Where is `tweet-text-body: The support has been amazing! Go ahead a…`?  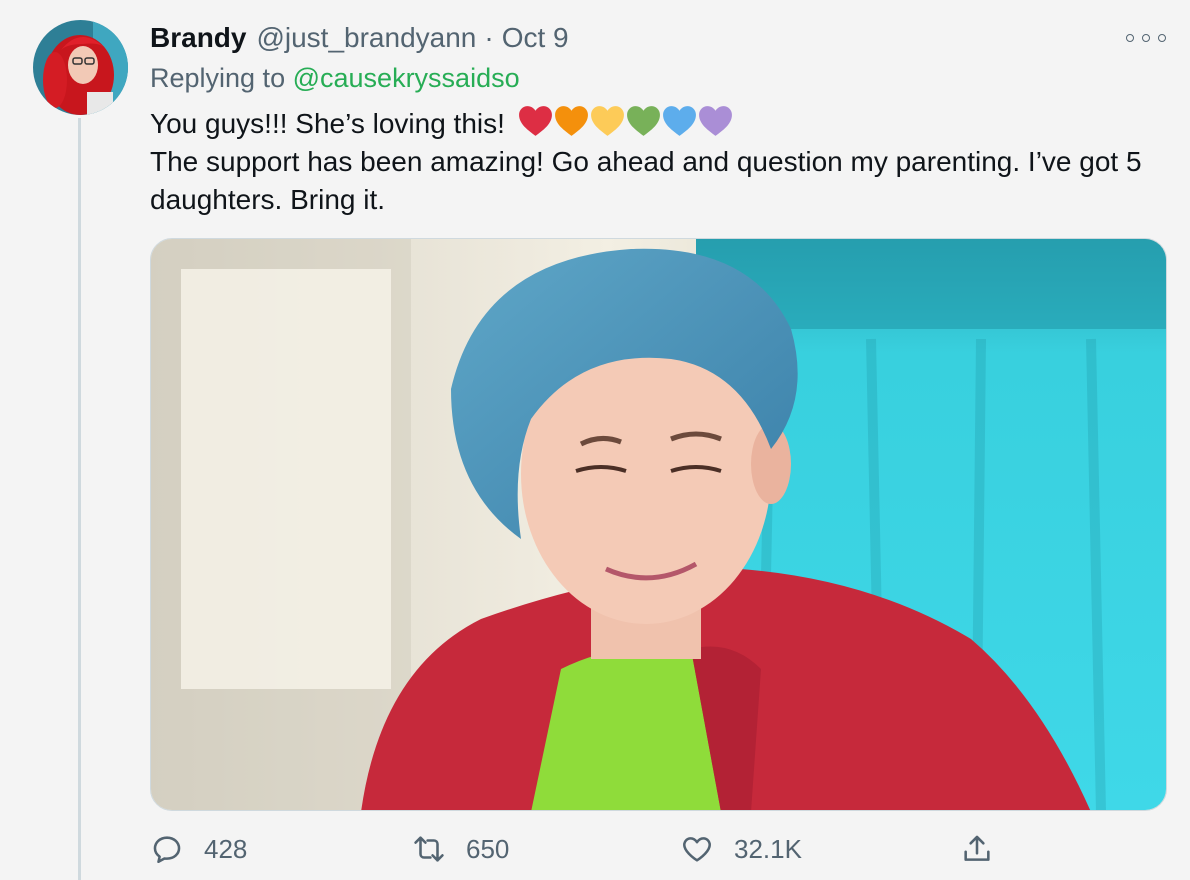
tweet-text-body: The support has been amazing! Go ahead a… is located at coordinates (646, 180).